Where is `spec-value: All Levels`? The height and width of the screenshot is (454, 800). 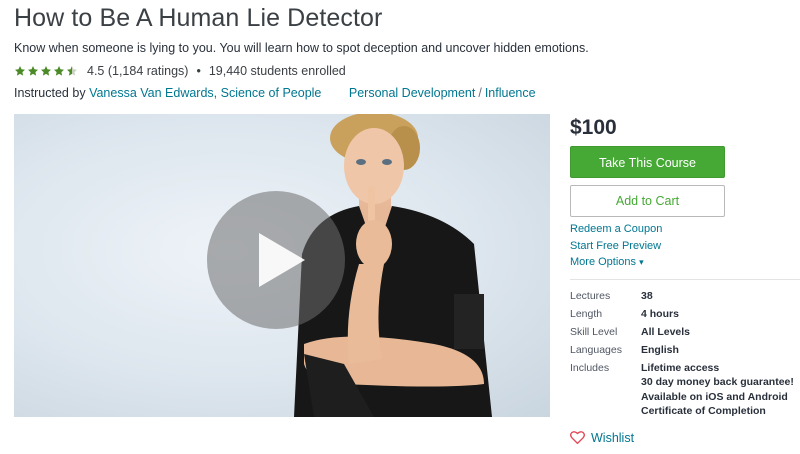
spec-value: All Levels is located at coordinates (666, 331).